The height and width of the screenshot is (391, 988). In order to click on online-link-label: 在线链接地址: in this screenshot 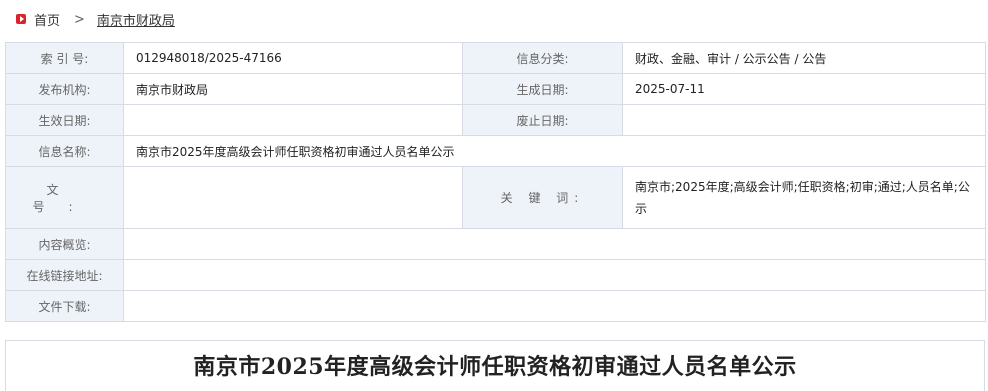, I will do `click(64, 275)`.